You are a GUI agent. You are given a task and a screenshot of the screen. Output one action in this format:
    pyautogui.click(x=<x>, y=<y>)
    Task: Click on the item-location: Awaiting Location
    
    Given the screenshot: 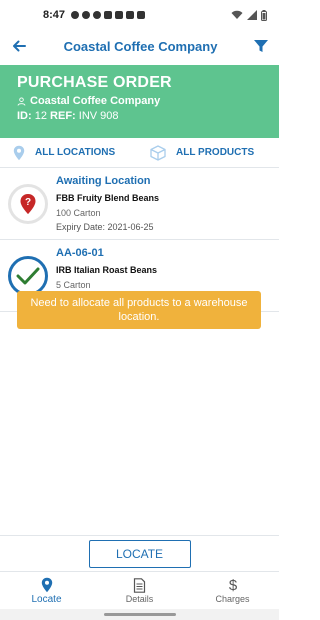 What is the action you would take?
    pyautogui.click(x=103, y=181)
    